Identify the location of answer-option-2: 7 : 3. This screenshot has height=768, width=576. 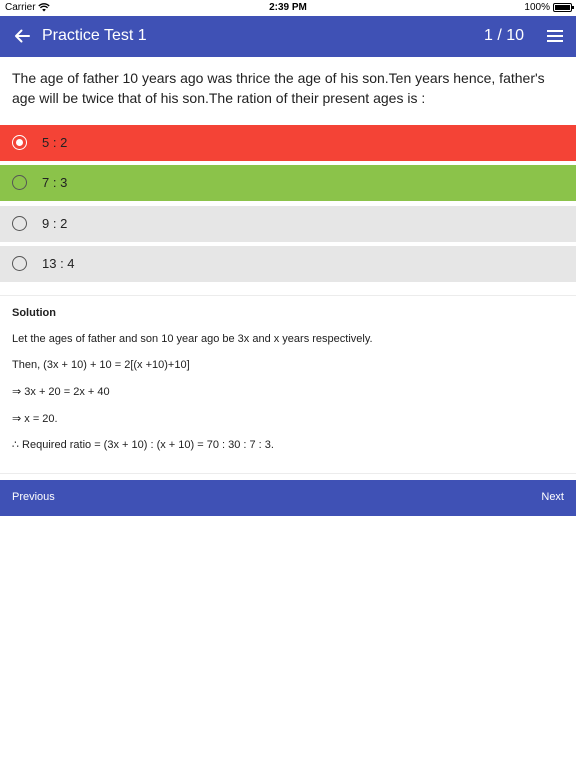
(288, 183).